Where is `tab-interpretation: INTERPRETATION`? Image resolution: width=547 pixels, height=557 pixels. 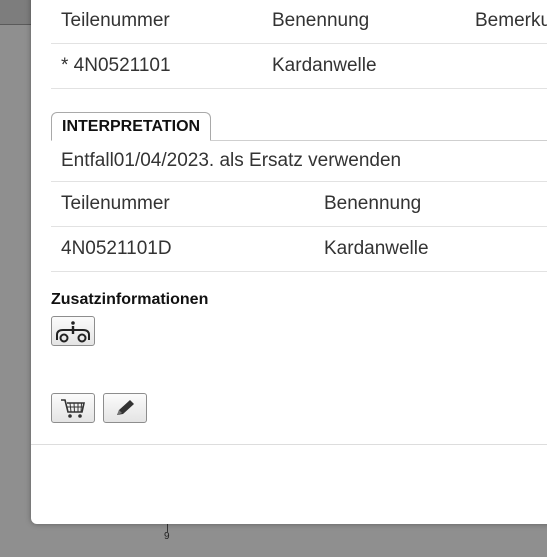
tab-interpretation: INTERPRETATION is located at coordinates (131, 126).